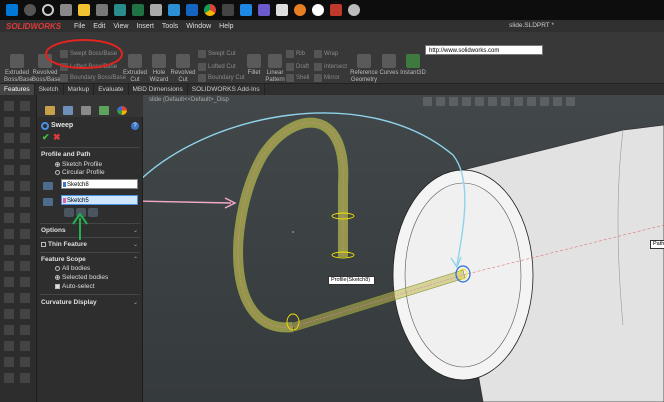  What do you see at coordinates (72, 268) in the screenshot?
I see `all-bodies-radio: All bodies` at bounding box center [72, 268].